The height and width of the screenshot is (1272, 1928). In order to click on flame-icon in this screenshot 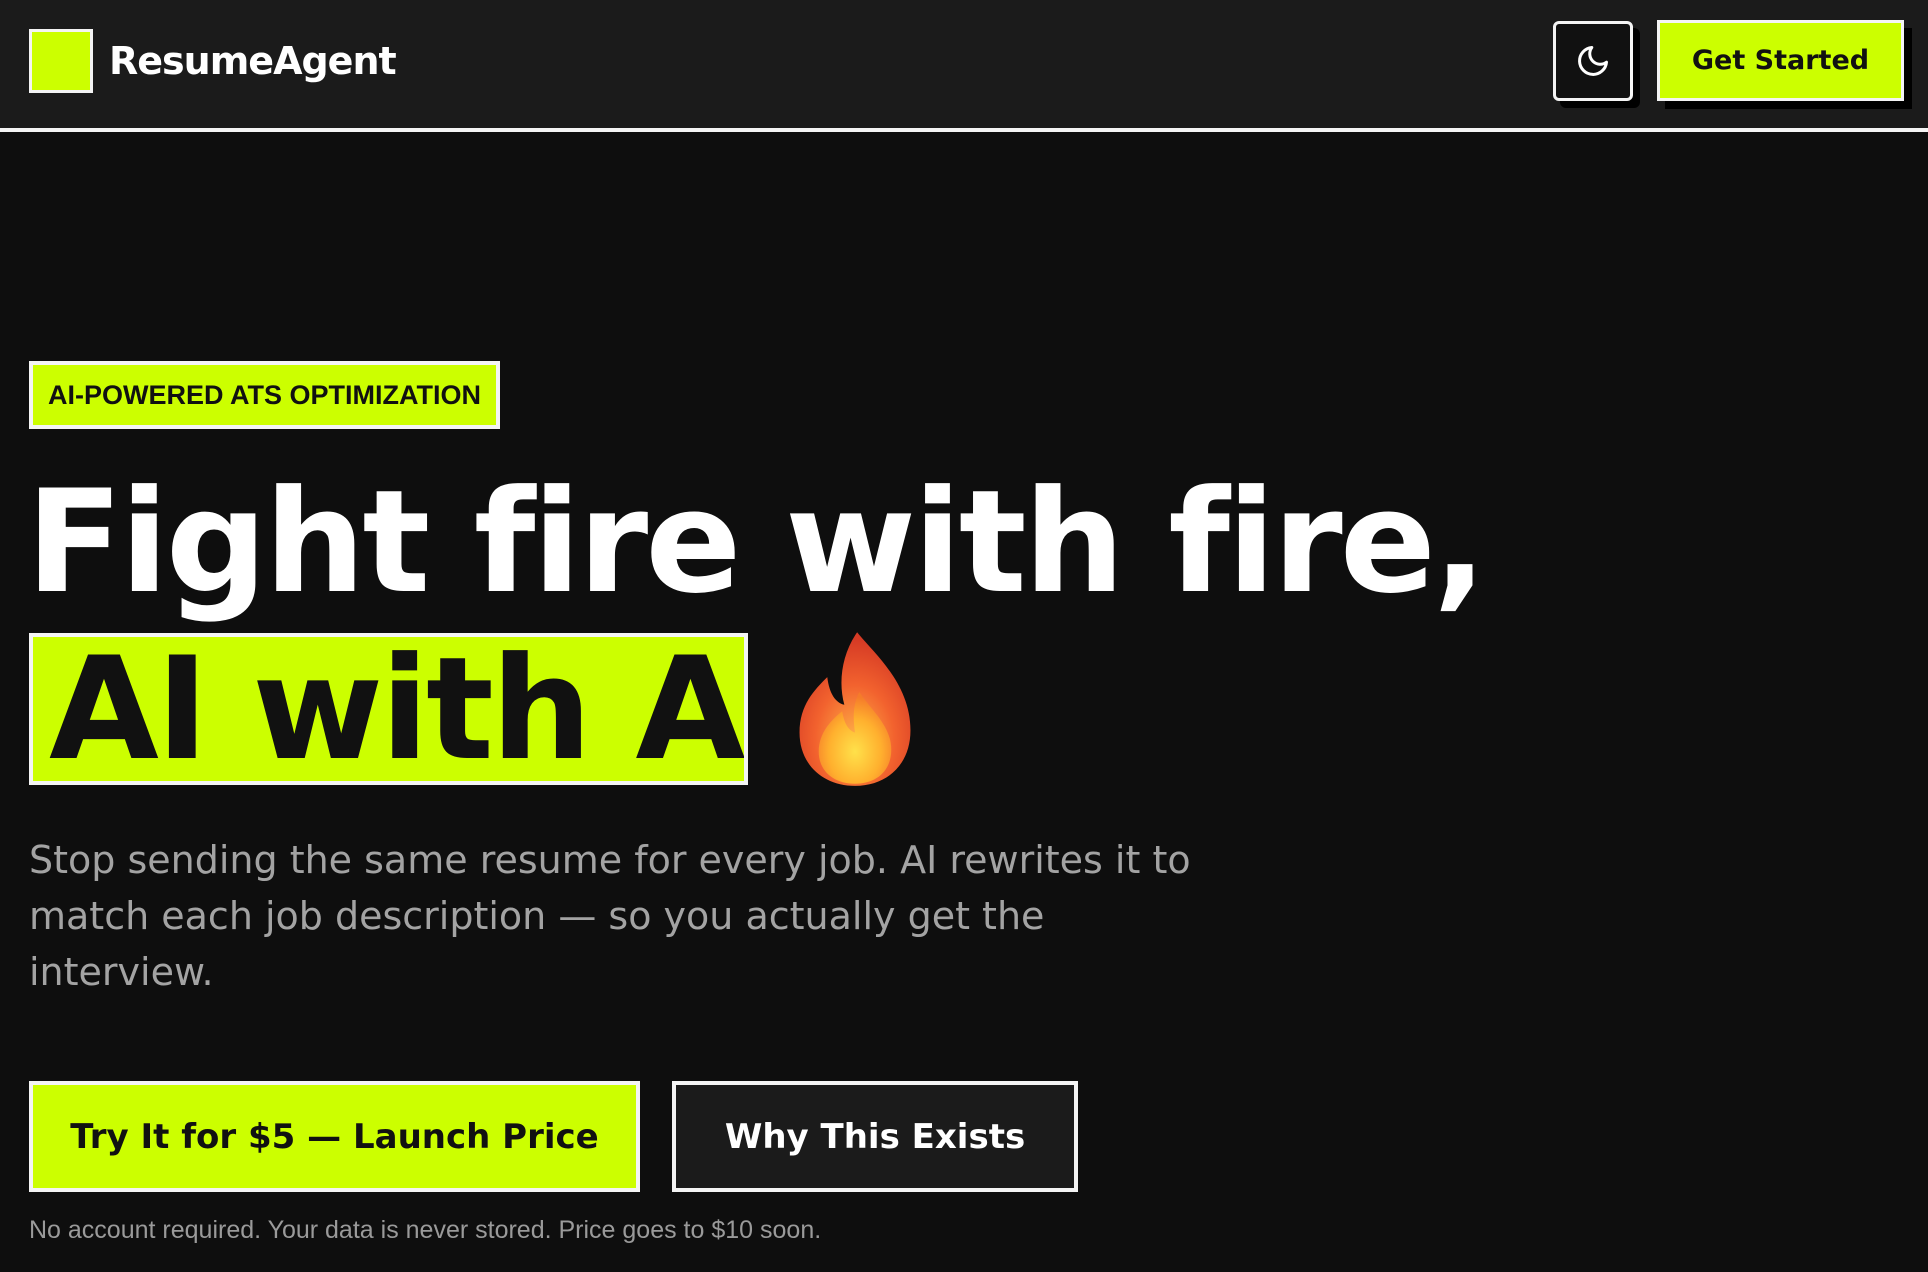, I will do `click(855, 709)`.